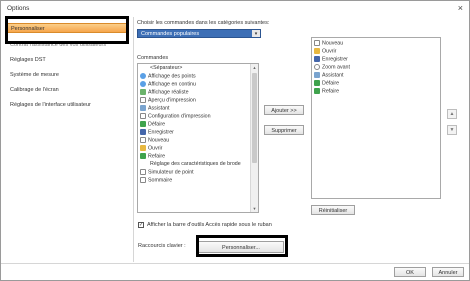 The width and height of the screenshot is (470, 281). I want to click on sidebar-item-mesure: Système de mesure, so click(34, 75).